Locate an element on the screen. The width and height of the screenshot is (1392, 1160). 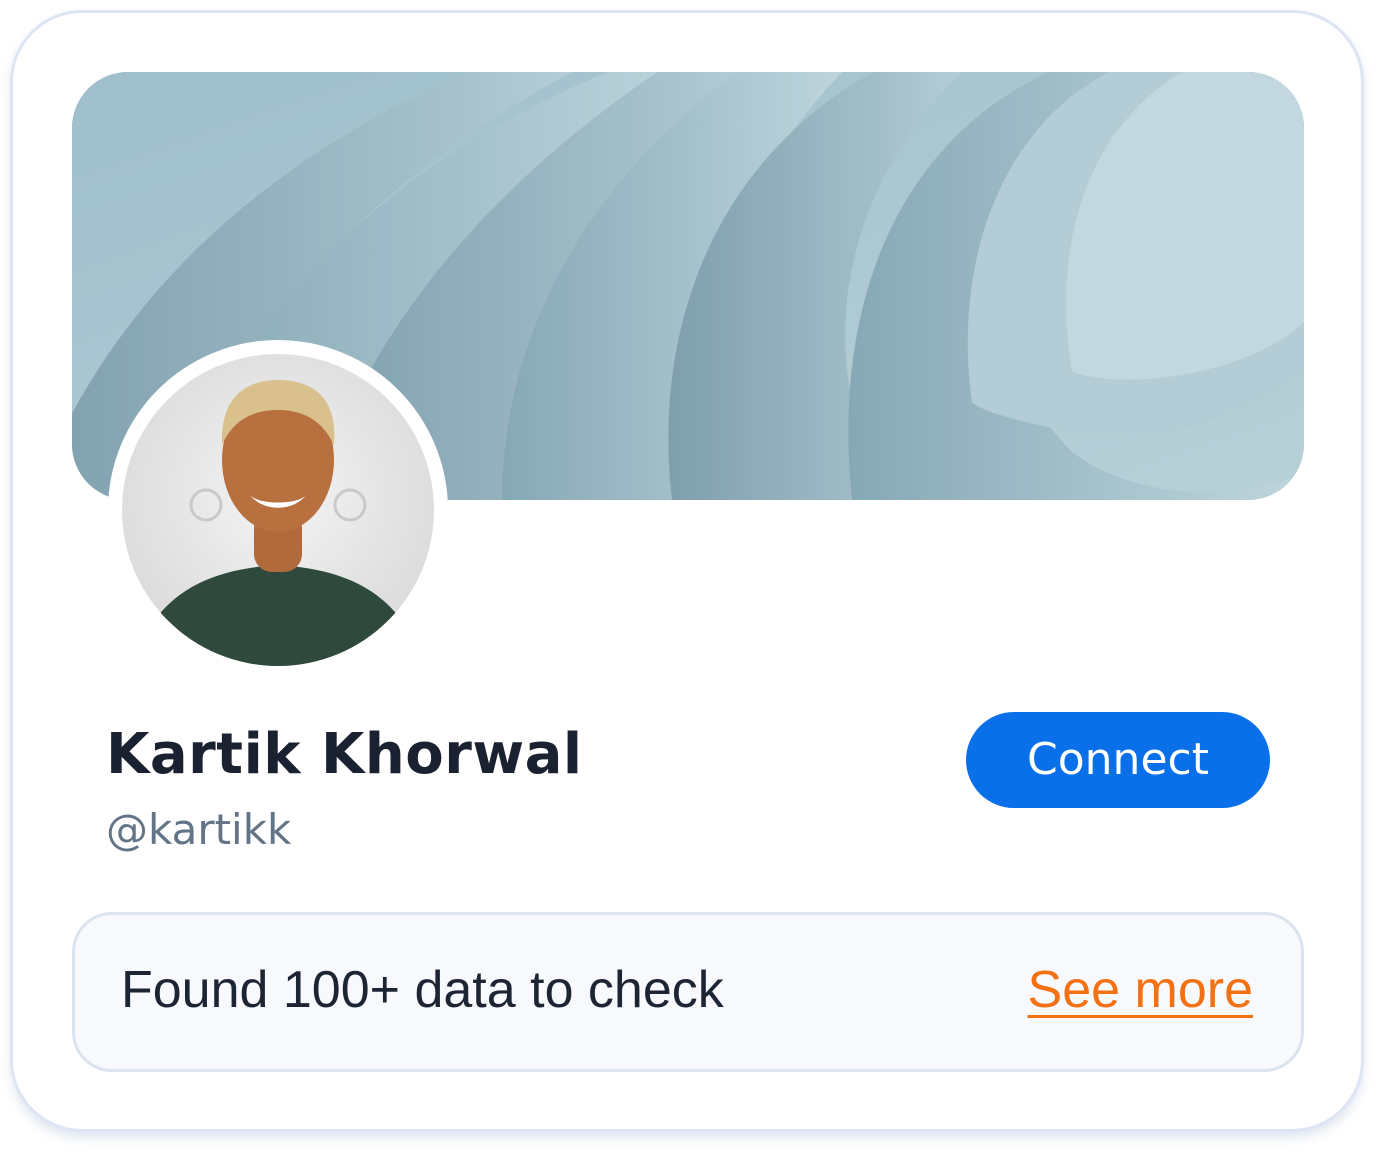
data-summary-box: Found 100+ data to check See more is located at coordinates (688, 992).